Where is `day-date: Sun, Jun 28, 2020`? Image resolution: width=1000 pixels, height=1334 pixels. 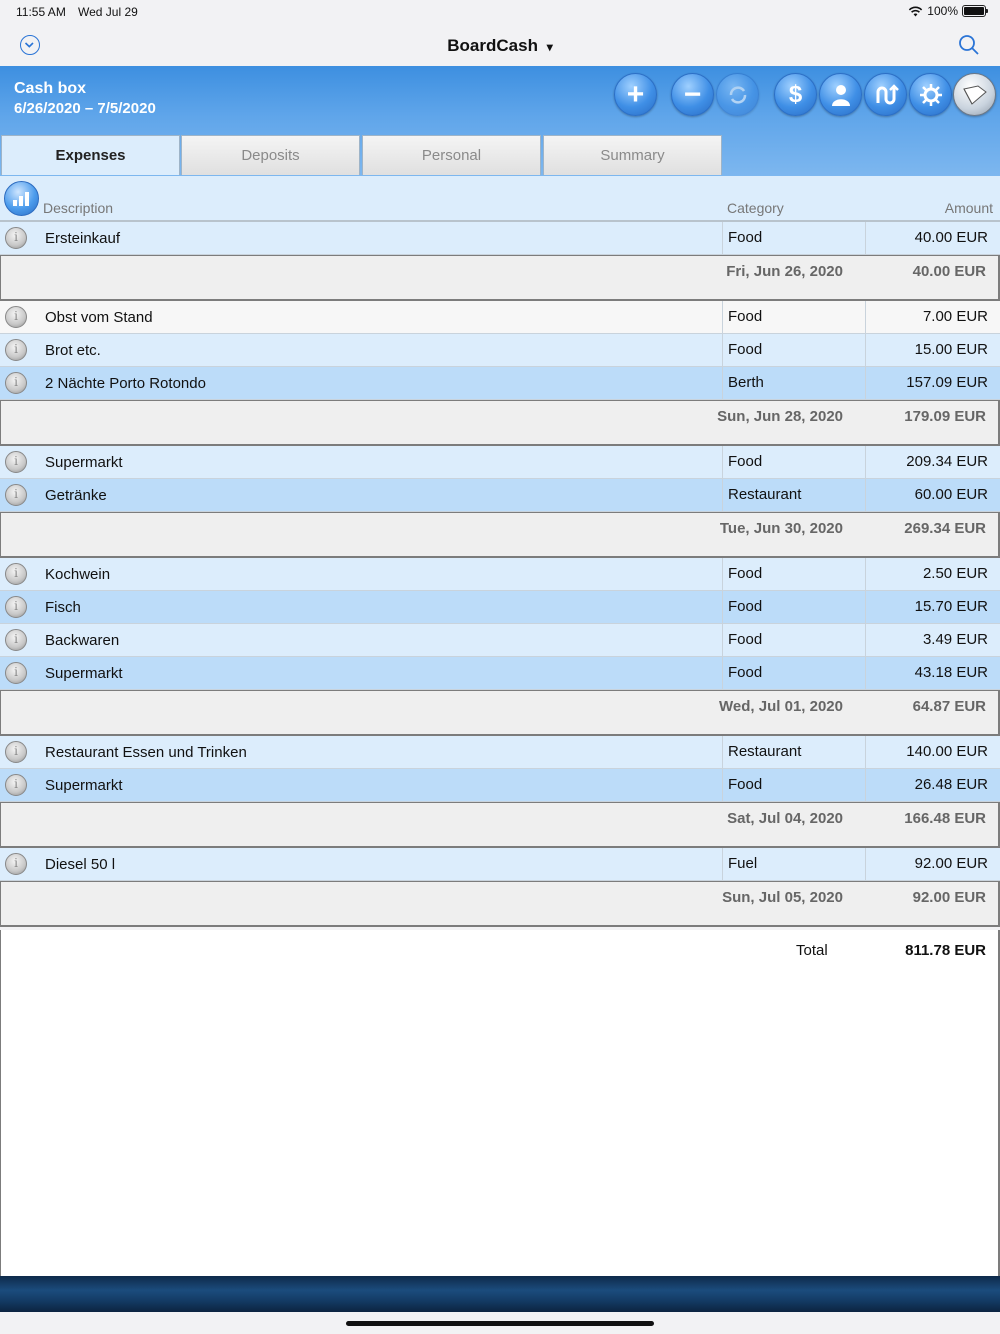
day-date: Sun, Jun 28, 2020 is located at coordinates (780, 416).